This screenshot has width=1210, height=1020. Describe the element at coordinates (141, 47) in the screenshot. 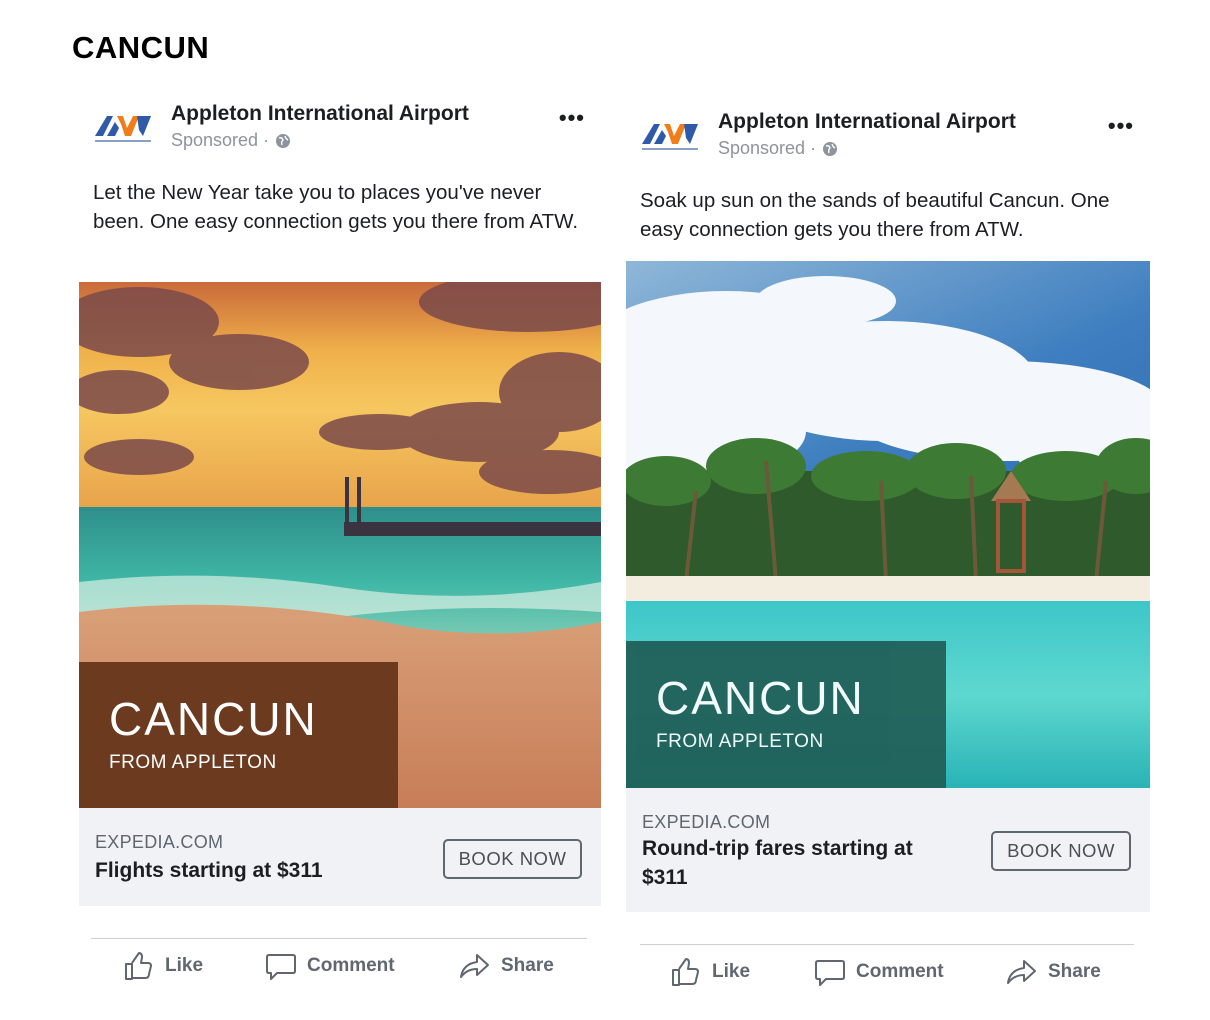

I see `page-title: CANCUN` at that location.